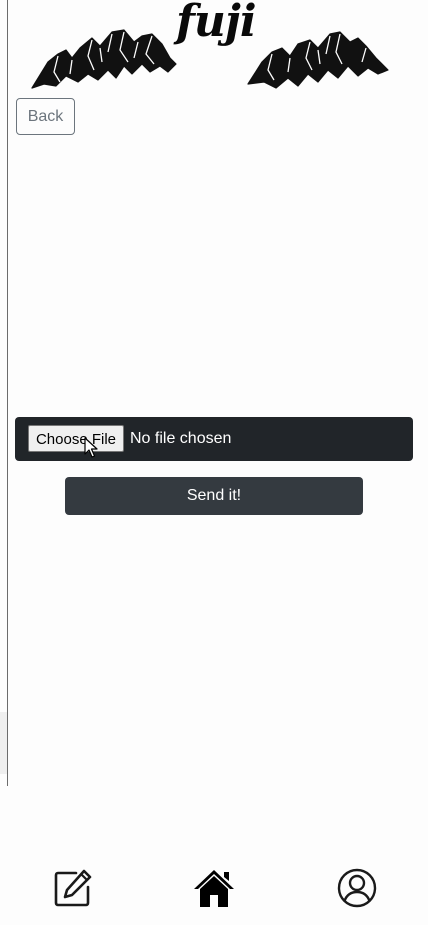 This screenshot has width=428, height=925. Describe the element at coordinates (91, 447) in the screenshot. I see `mouse-cursor-icon` at that location.